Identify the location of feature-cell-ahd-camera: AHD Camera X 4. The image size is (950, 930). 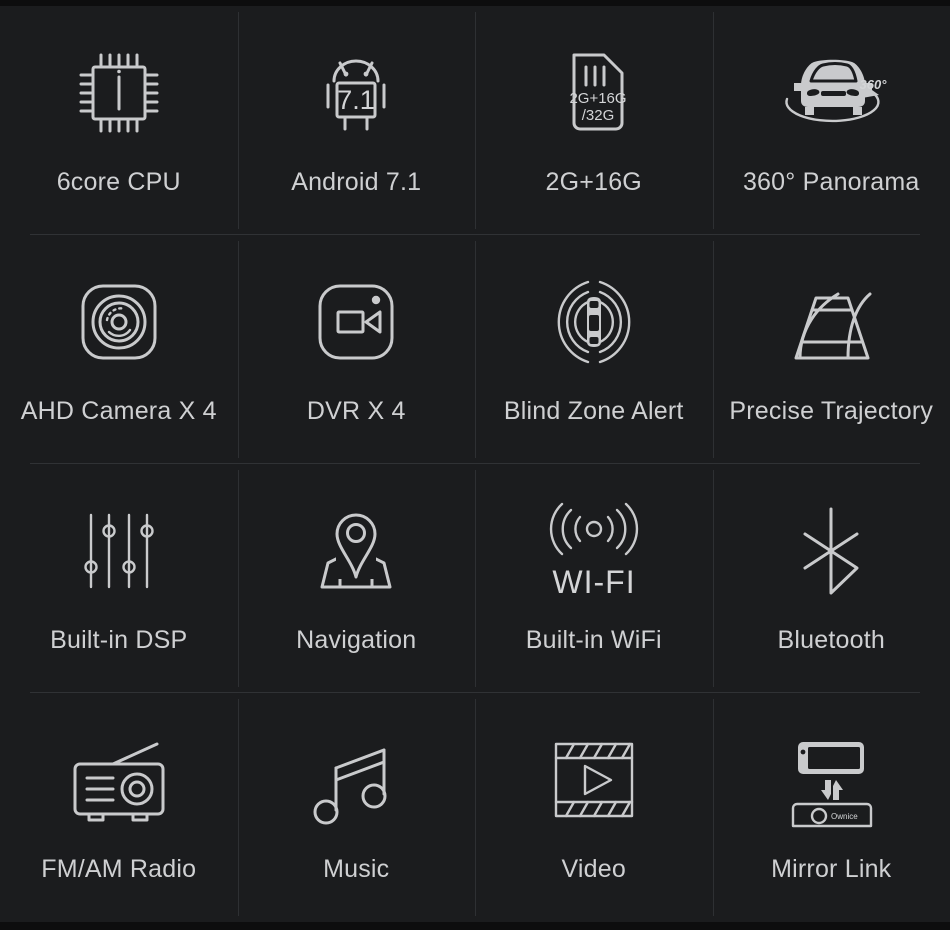
(119, 349).